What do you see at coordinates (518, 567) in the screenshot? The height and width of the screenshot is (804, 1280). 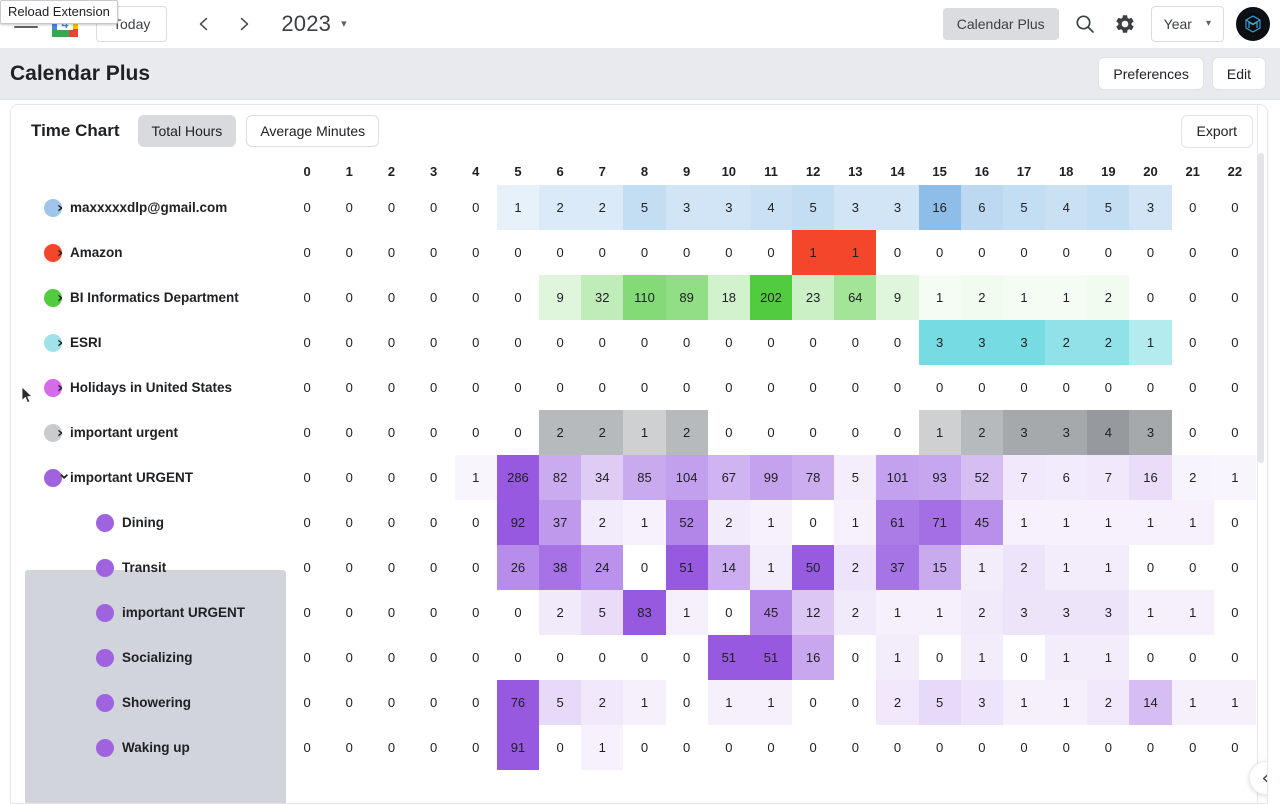 I see `heatmap-cell: 26` at bounding box center [518, 567].